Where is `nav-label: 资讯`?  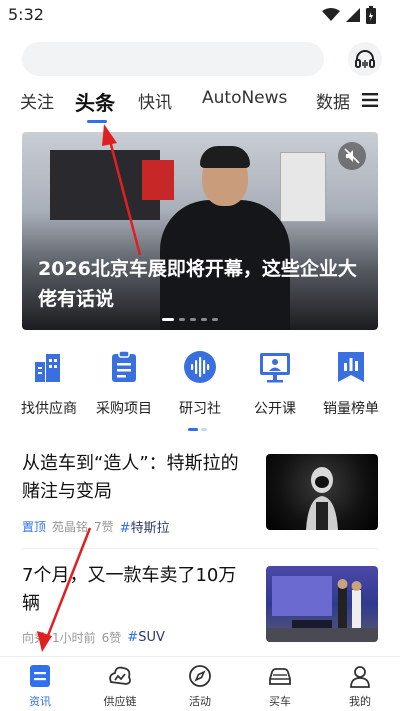 nav-label: 资讯 is located at coordinates (40, 701).